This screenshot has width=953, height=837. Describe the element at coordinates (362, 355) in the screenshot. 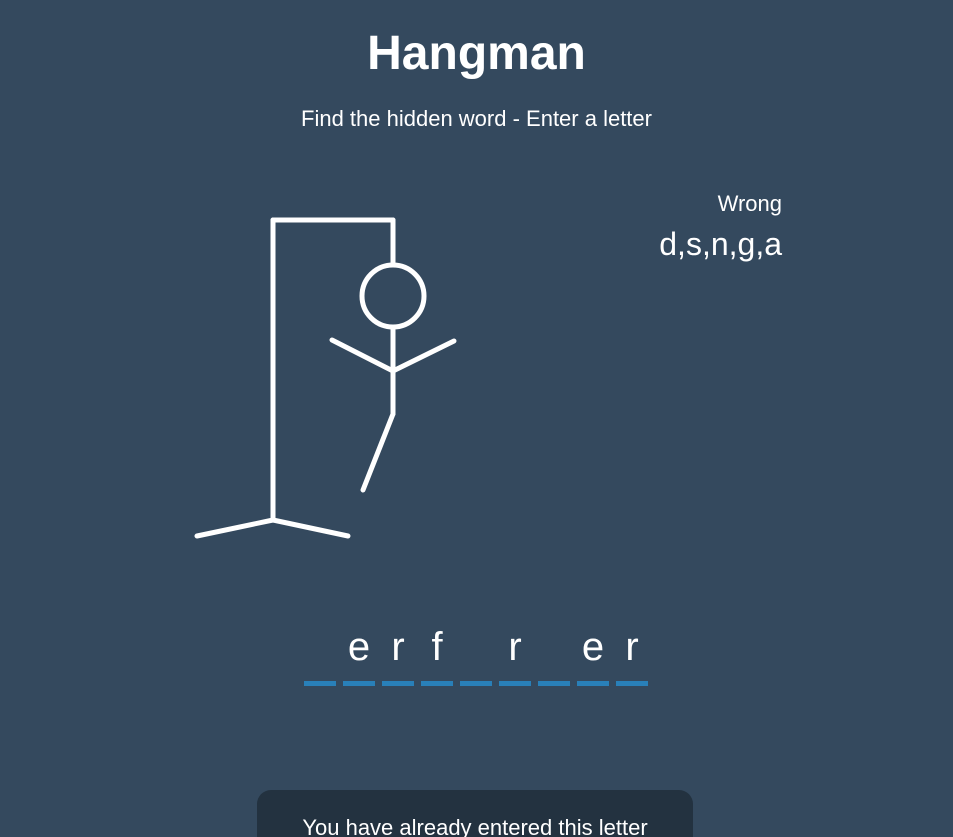

I see `figure-left-arm` at that location.